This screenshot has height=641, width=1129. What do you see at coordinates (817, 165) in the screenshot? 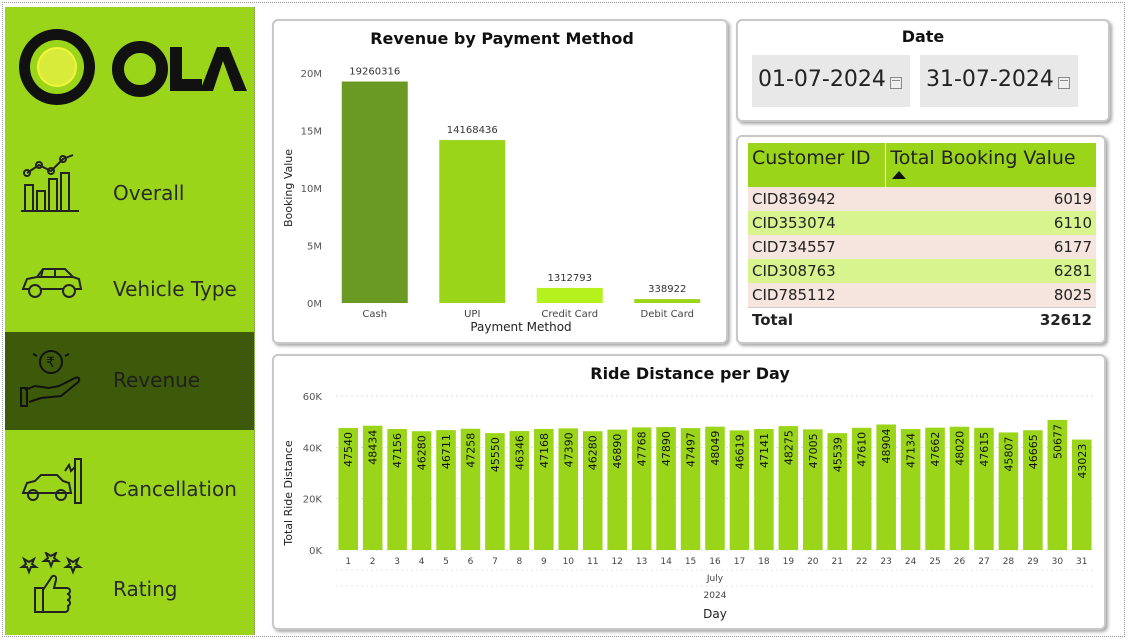
I see `col-header-customer-id: Customer ID` at bounding box center [817, 165].